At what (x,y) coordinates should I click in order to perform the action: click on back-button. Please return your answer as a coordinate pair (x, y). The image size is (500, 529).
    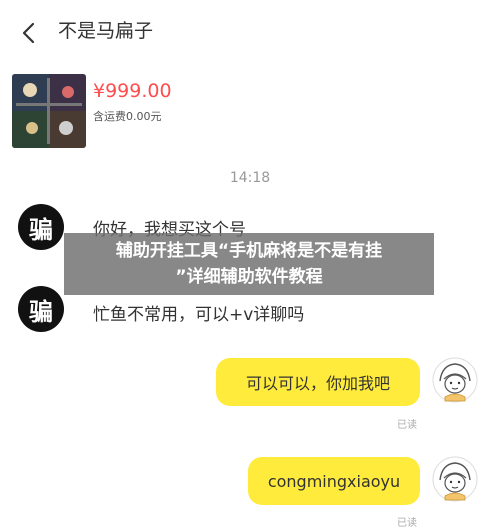
    Looking at the image, I should click on (29, 33).